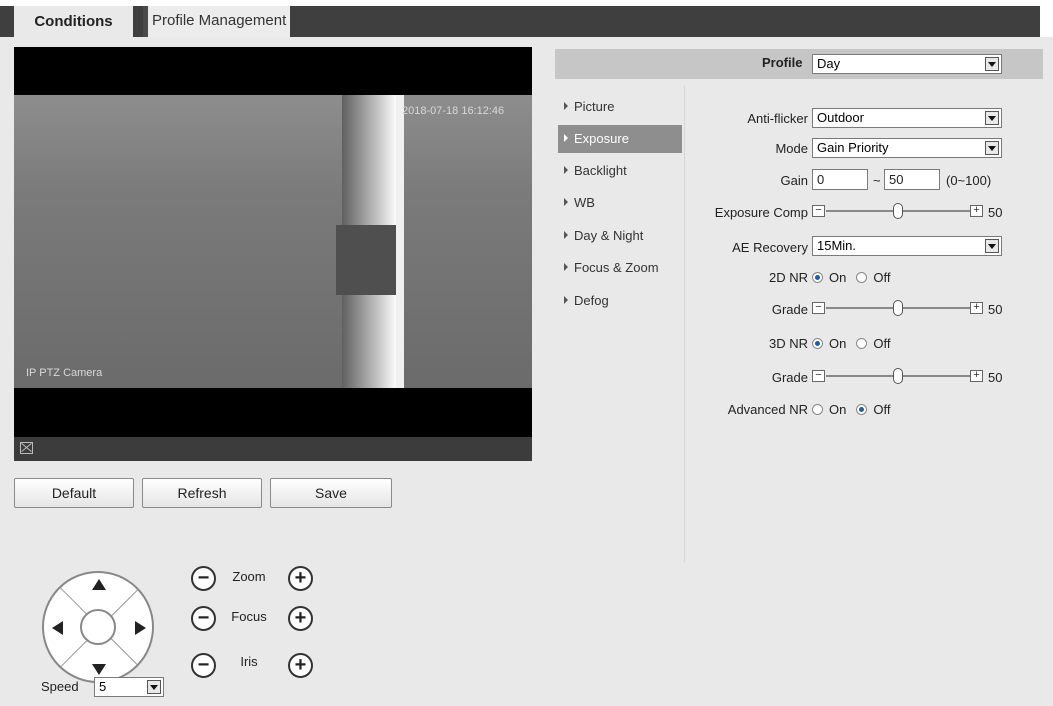 This screenshot has height=706, width=1053. I want to click on focus-minus-button: −, so click(203, 618).